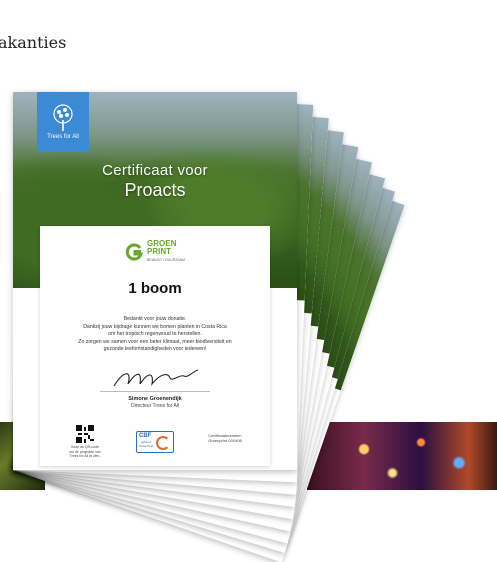  What do you see at coordinates (85, 434) in the screenshot?
I see `qr-code-icon` at bounding box center [85, 434].